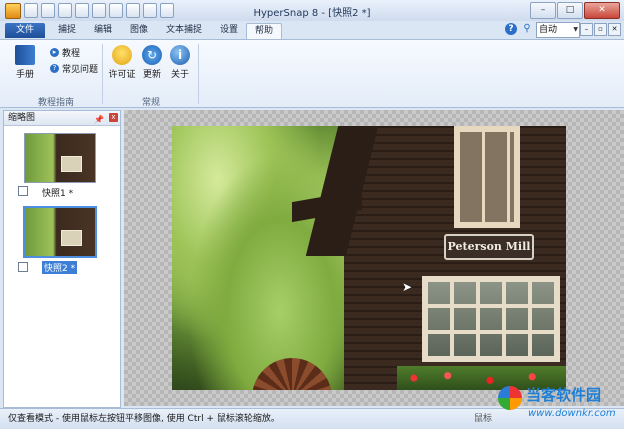  Describe the element at coordinates (489, 247) in the screenshot. I see `mill-sign: Peterson Mill` at that location.